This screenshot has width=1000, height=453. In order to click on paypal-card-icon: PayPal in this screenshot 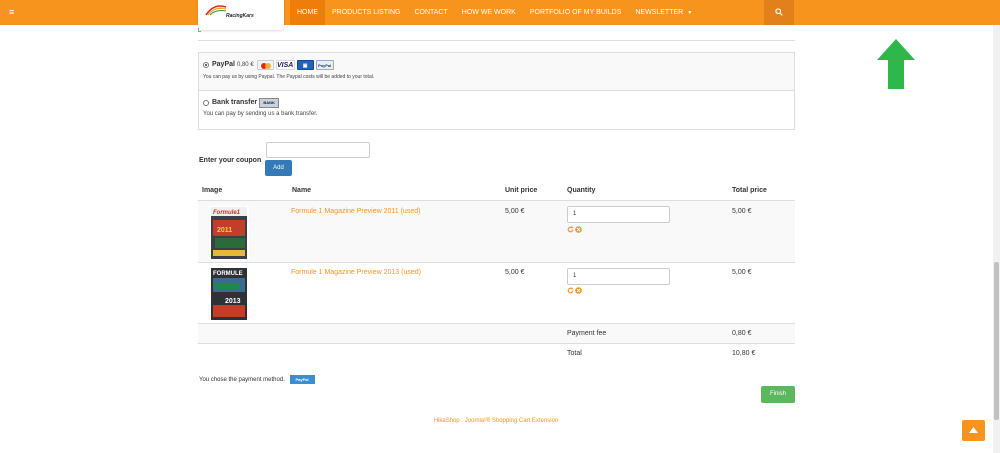, I will do `click(324, 64)`.